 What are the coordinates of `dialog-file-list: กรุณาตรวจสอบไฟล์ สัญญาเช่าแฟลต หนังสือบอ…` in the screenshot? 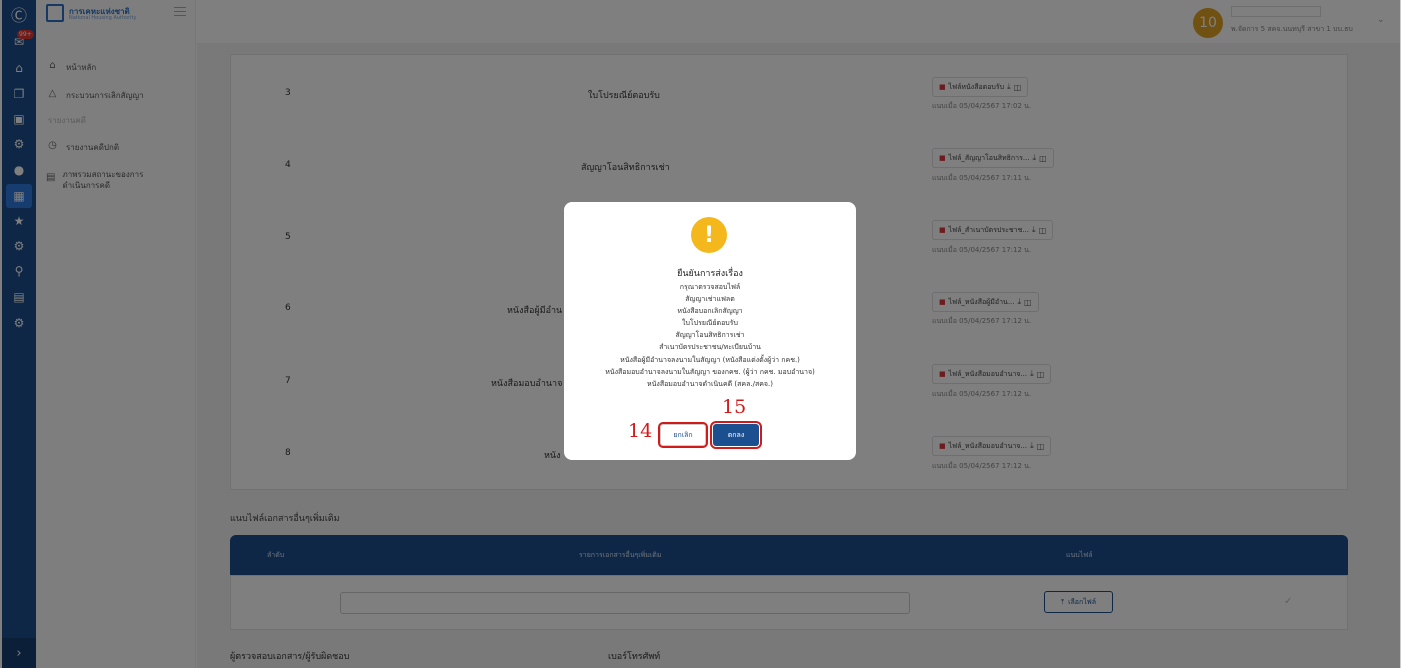 It's located at (710, 335).